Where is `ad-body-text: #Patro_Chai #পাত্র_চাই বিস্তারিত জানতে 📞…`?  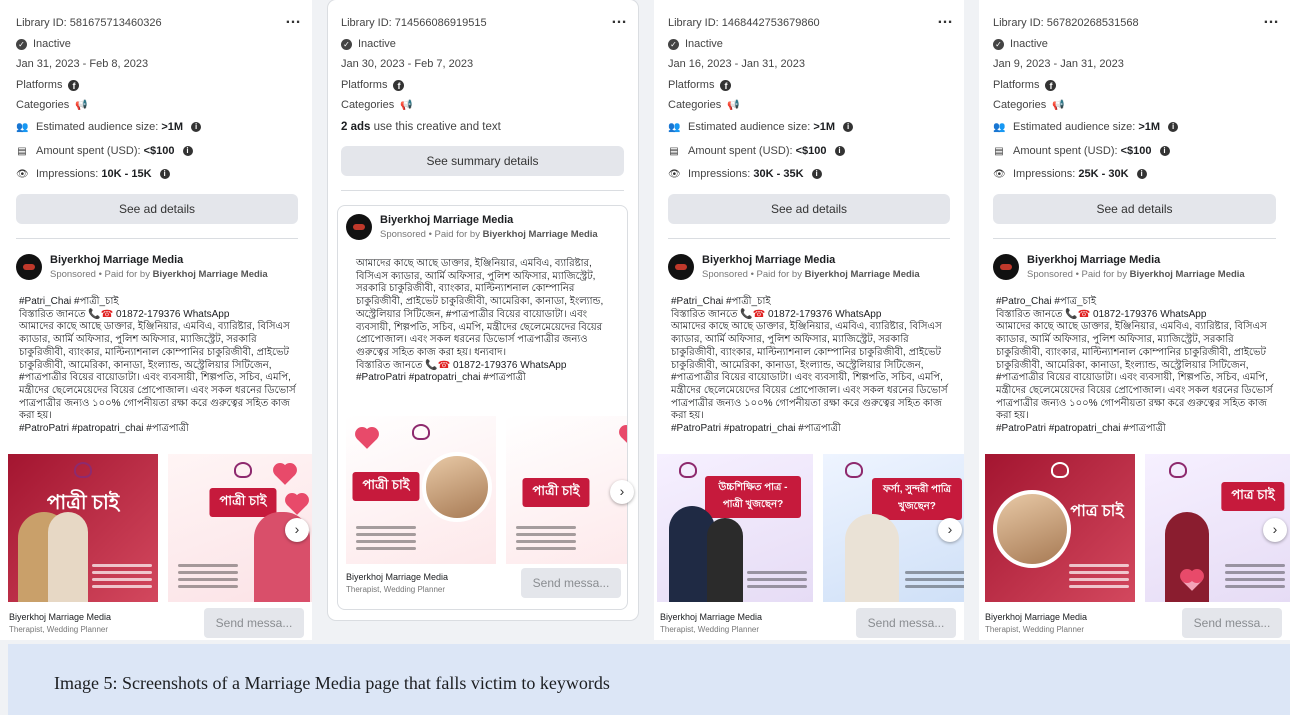 ad-body-text: #Patro_Chai #পাত্র_চাই বিস্তারিত জানতে 📞… is located at coordinates (1139, 366).